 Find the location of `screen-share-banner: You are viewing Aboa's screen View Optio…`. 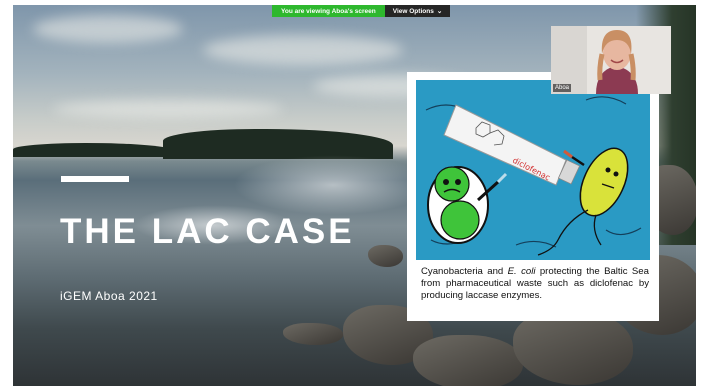

screen-share-banner: You are viewing Aboa's screen View Optio… is located at coordinates (361, 11).